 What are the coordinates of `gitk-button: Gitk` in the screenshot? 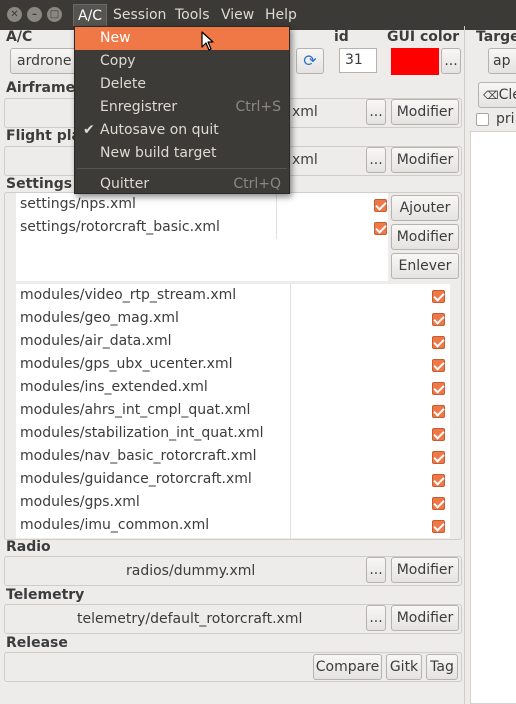 It's located at (404, 667).